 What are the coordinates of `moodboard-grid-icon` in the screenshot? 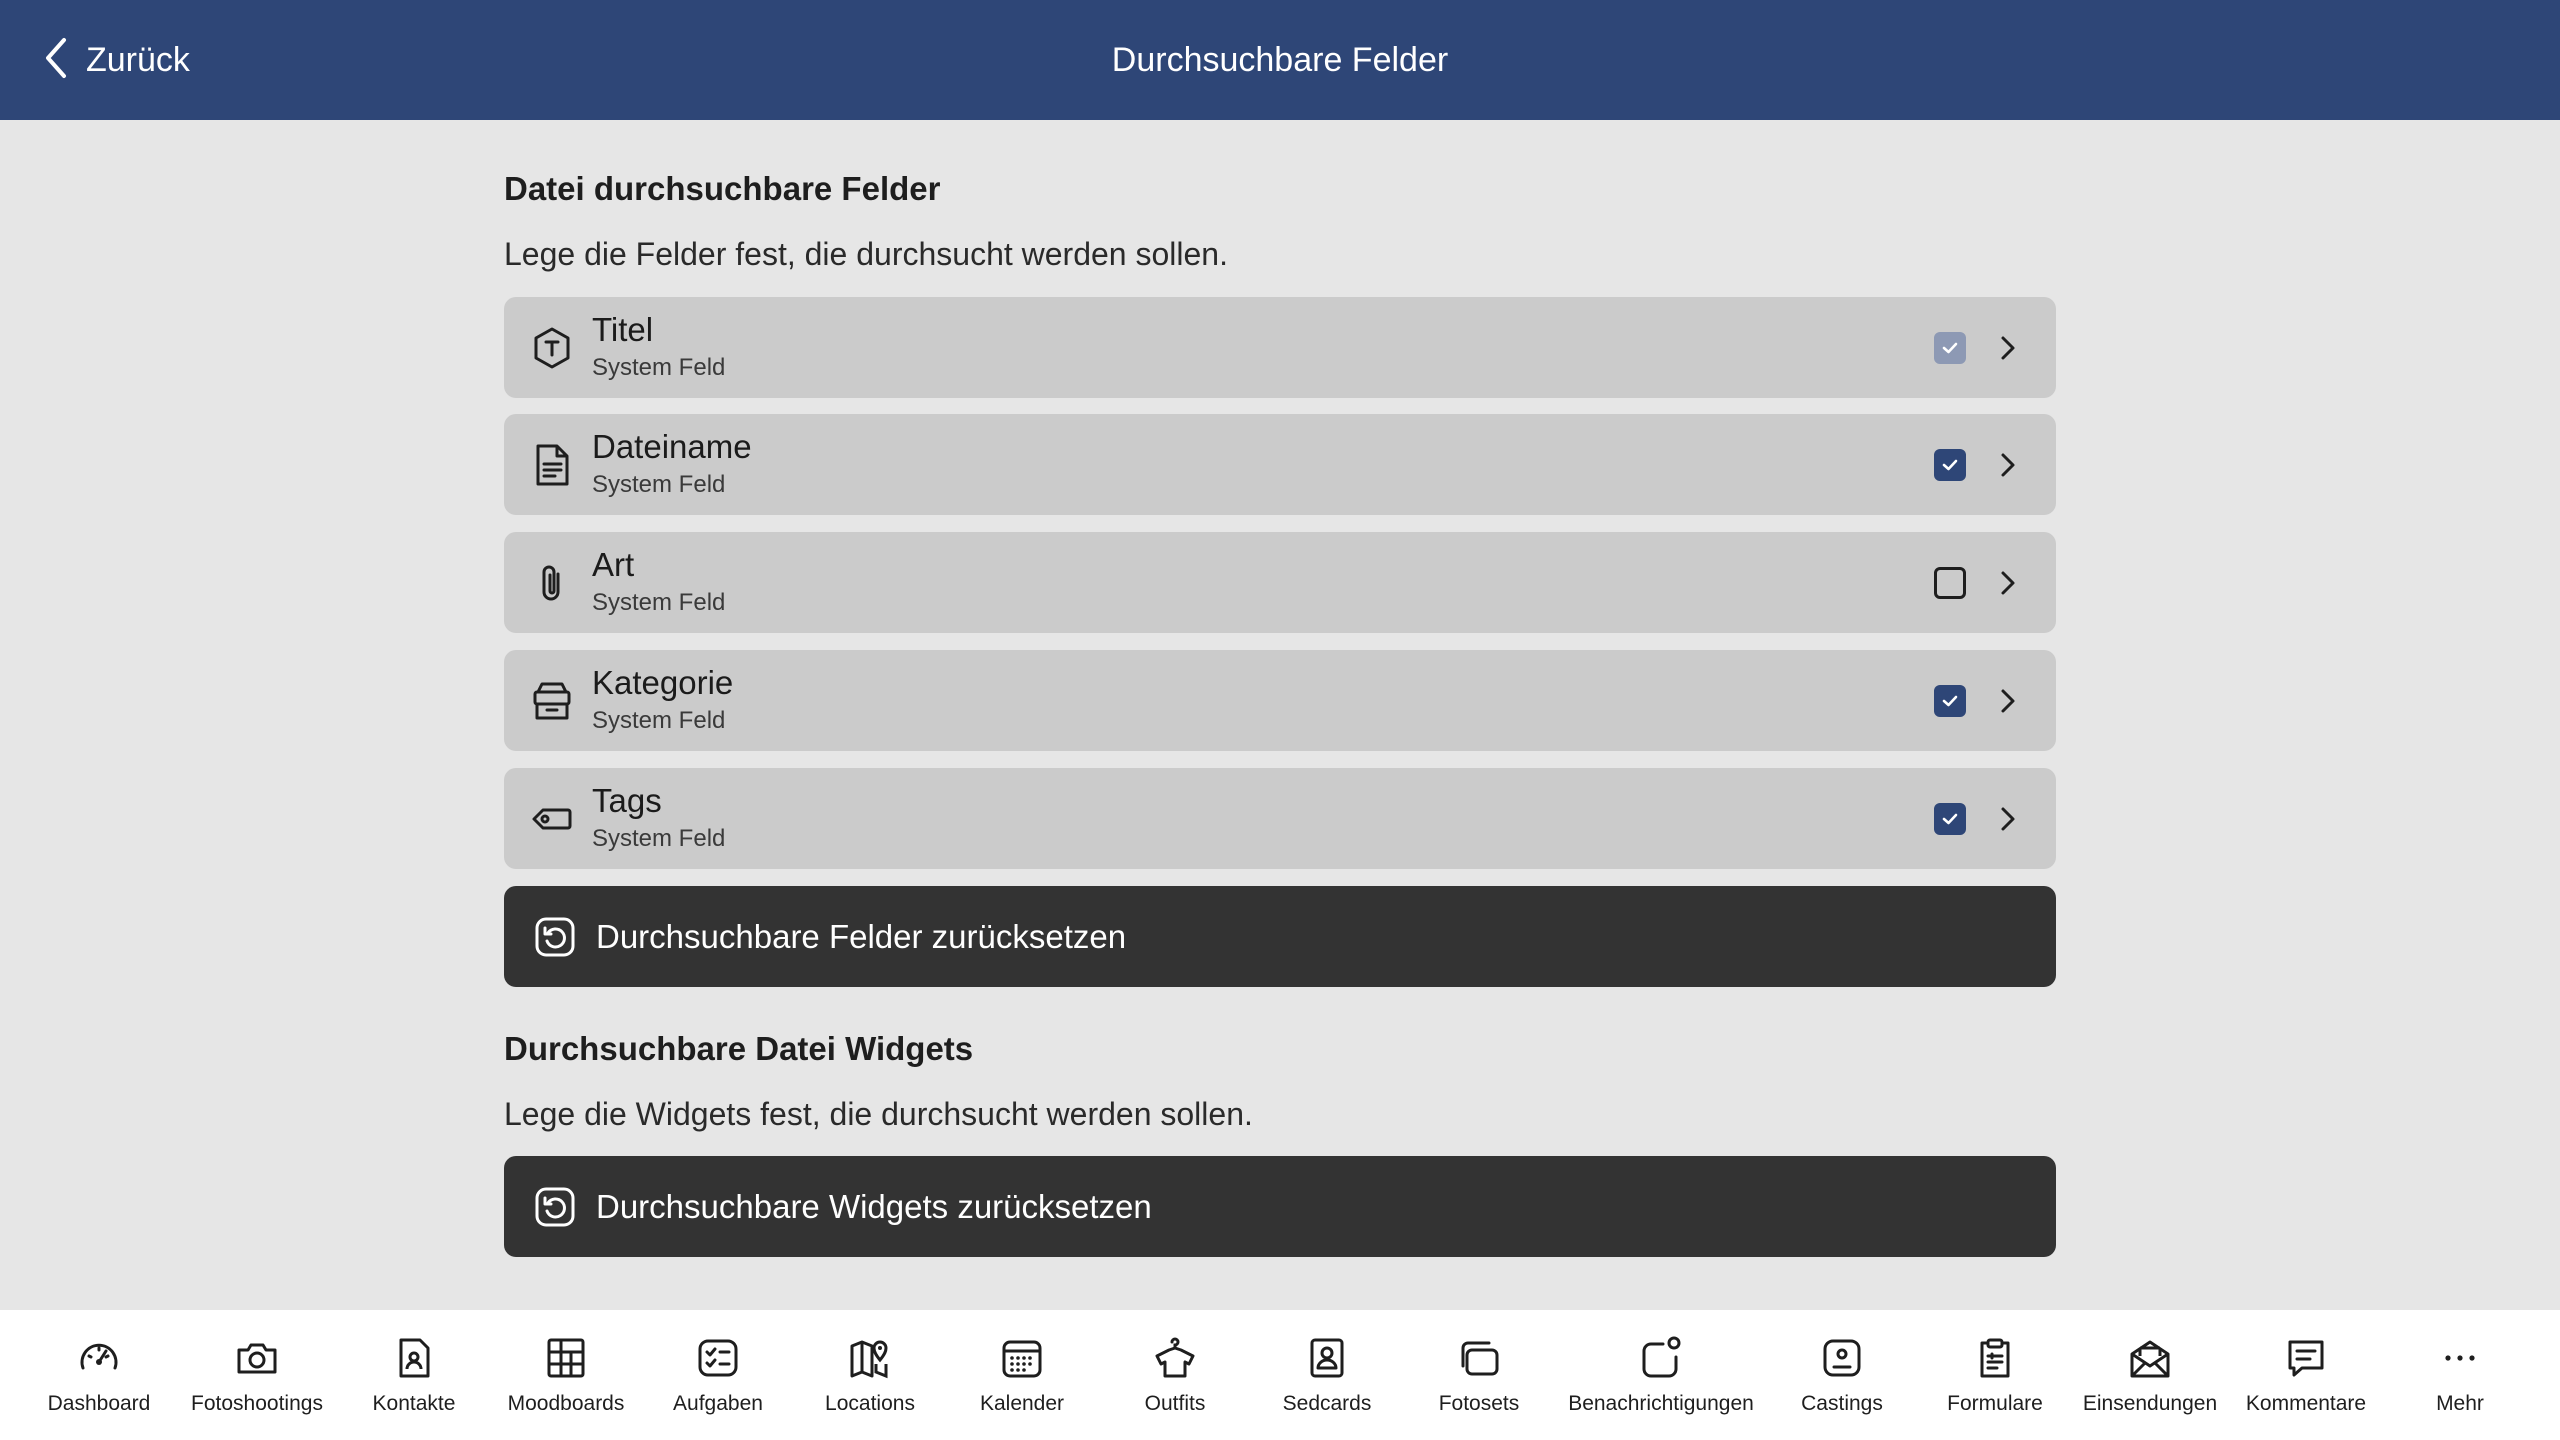 It's located at (566, 1358).